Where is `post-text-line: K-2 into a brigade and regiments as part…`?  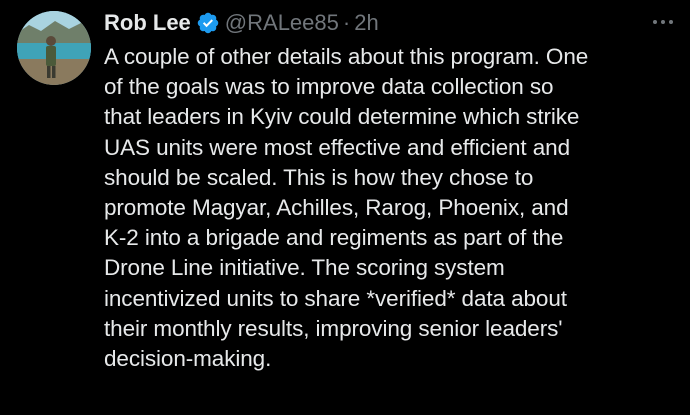
post-text-line: K-2 into a brigade and regiments as part… is located at coordinates (334, 238).